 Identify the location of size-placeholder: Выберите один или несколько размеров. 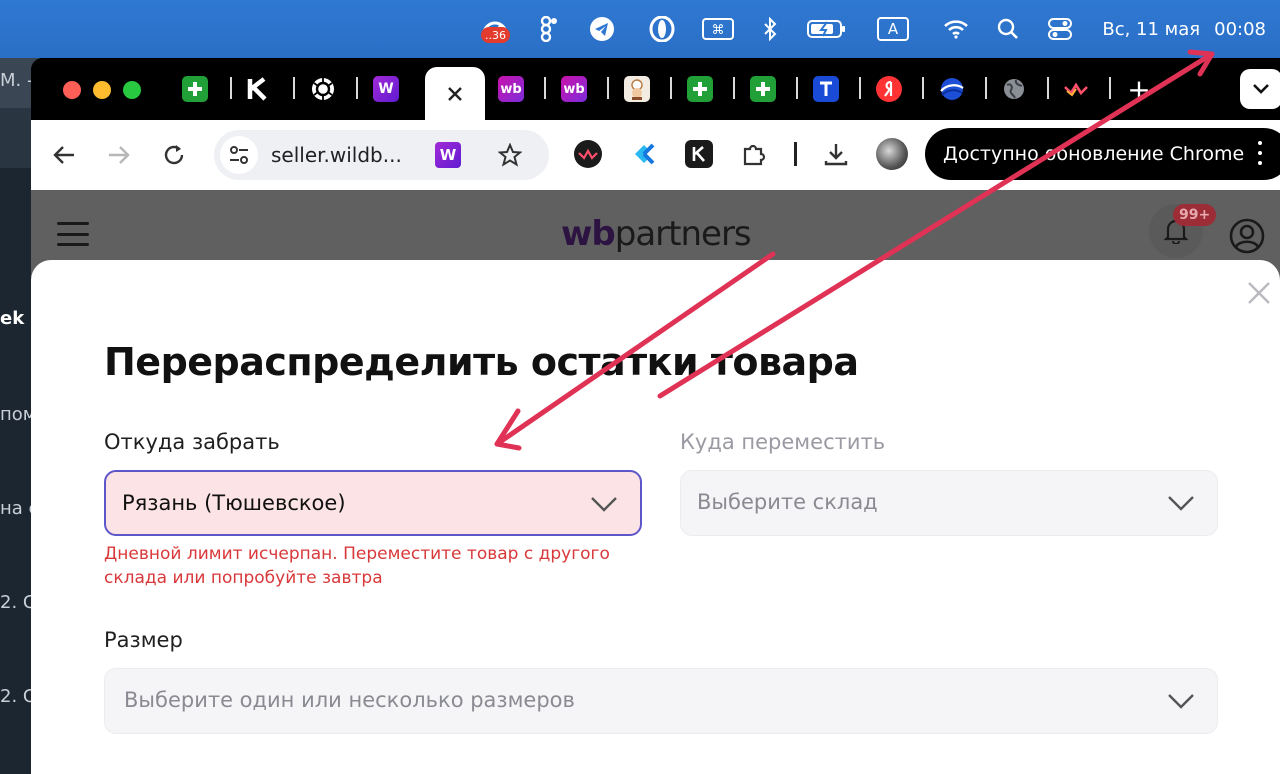
(349, 700).